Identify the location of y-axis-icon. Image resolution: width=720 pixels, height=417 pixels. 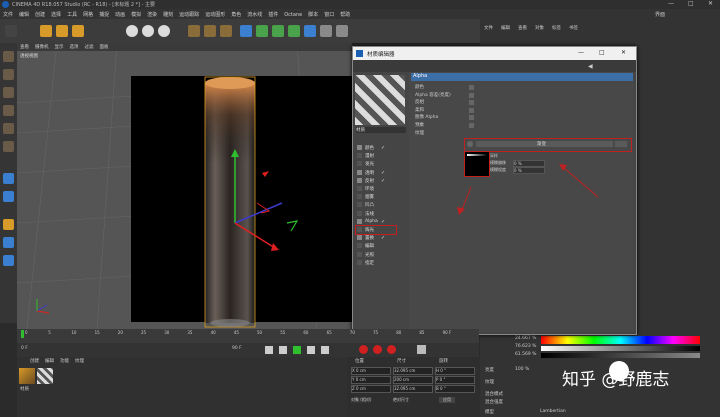
(148, 31).